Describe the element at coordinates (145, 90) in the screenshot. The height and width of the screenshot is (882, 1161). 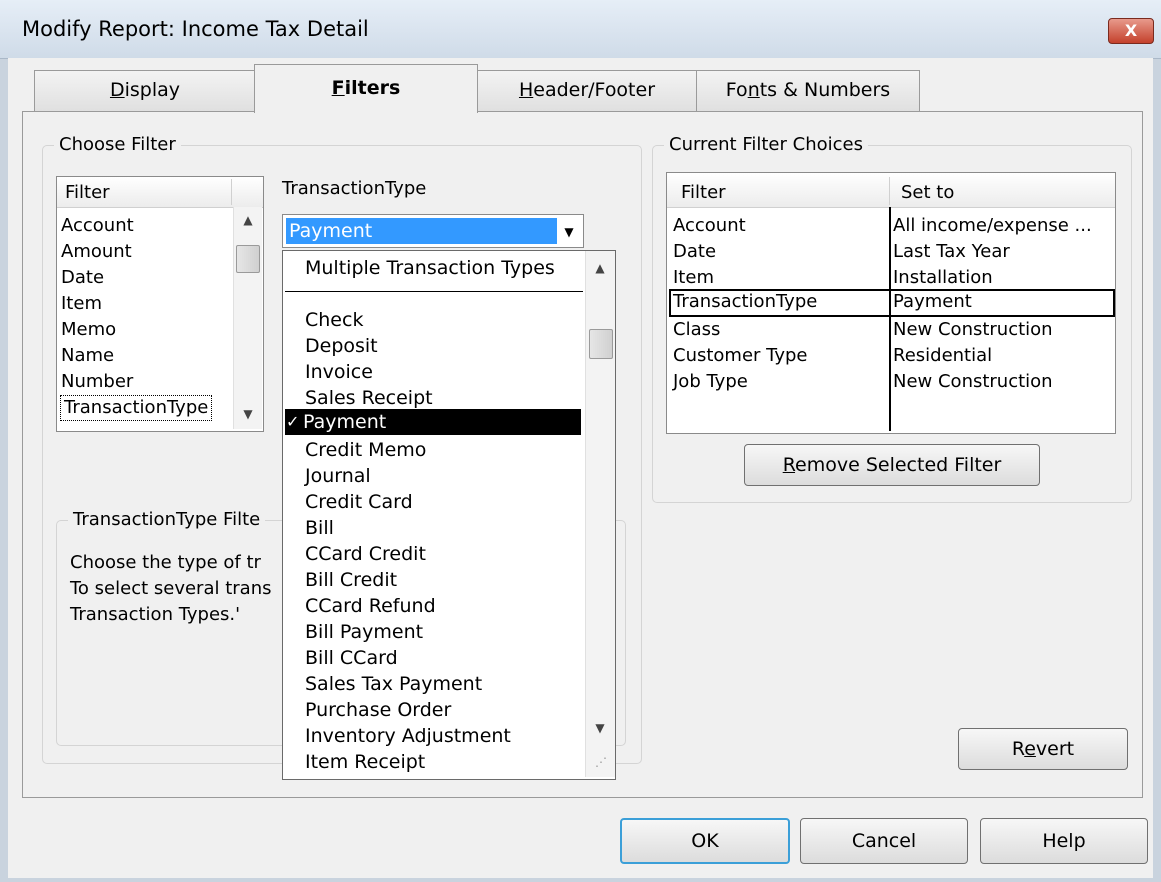
I see `tab-display: Display` at that location.